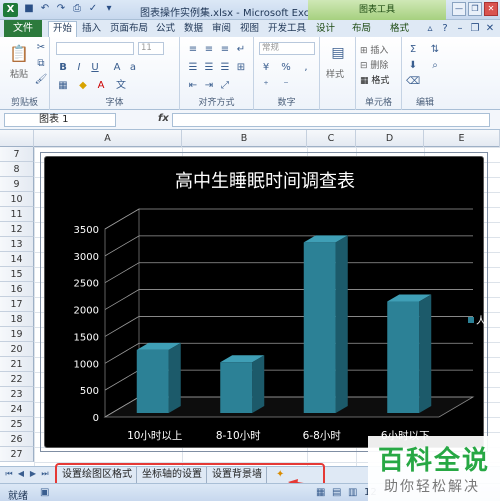 The width and height of the screenshot is (500, 501). I want to click on font-name-combo, so click(95, 48).